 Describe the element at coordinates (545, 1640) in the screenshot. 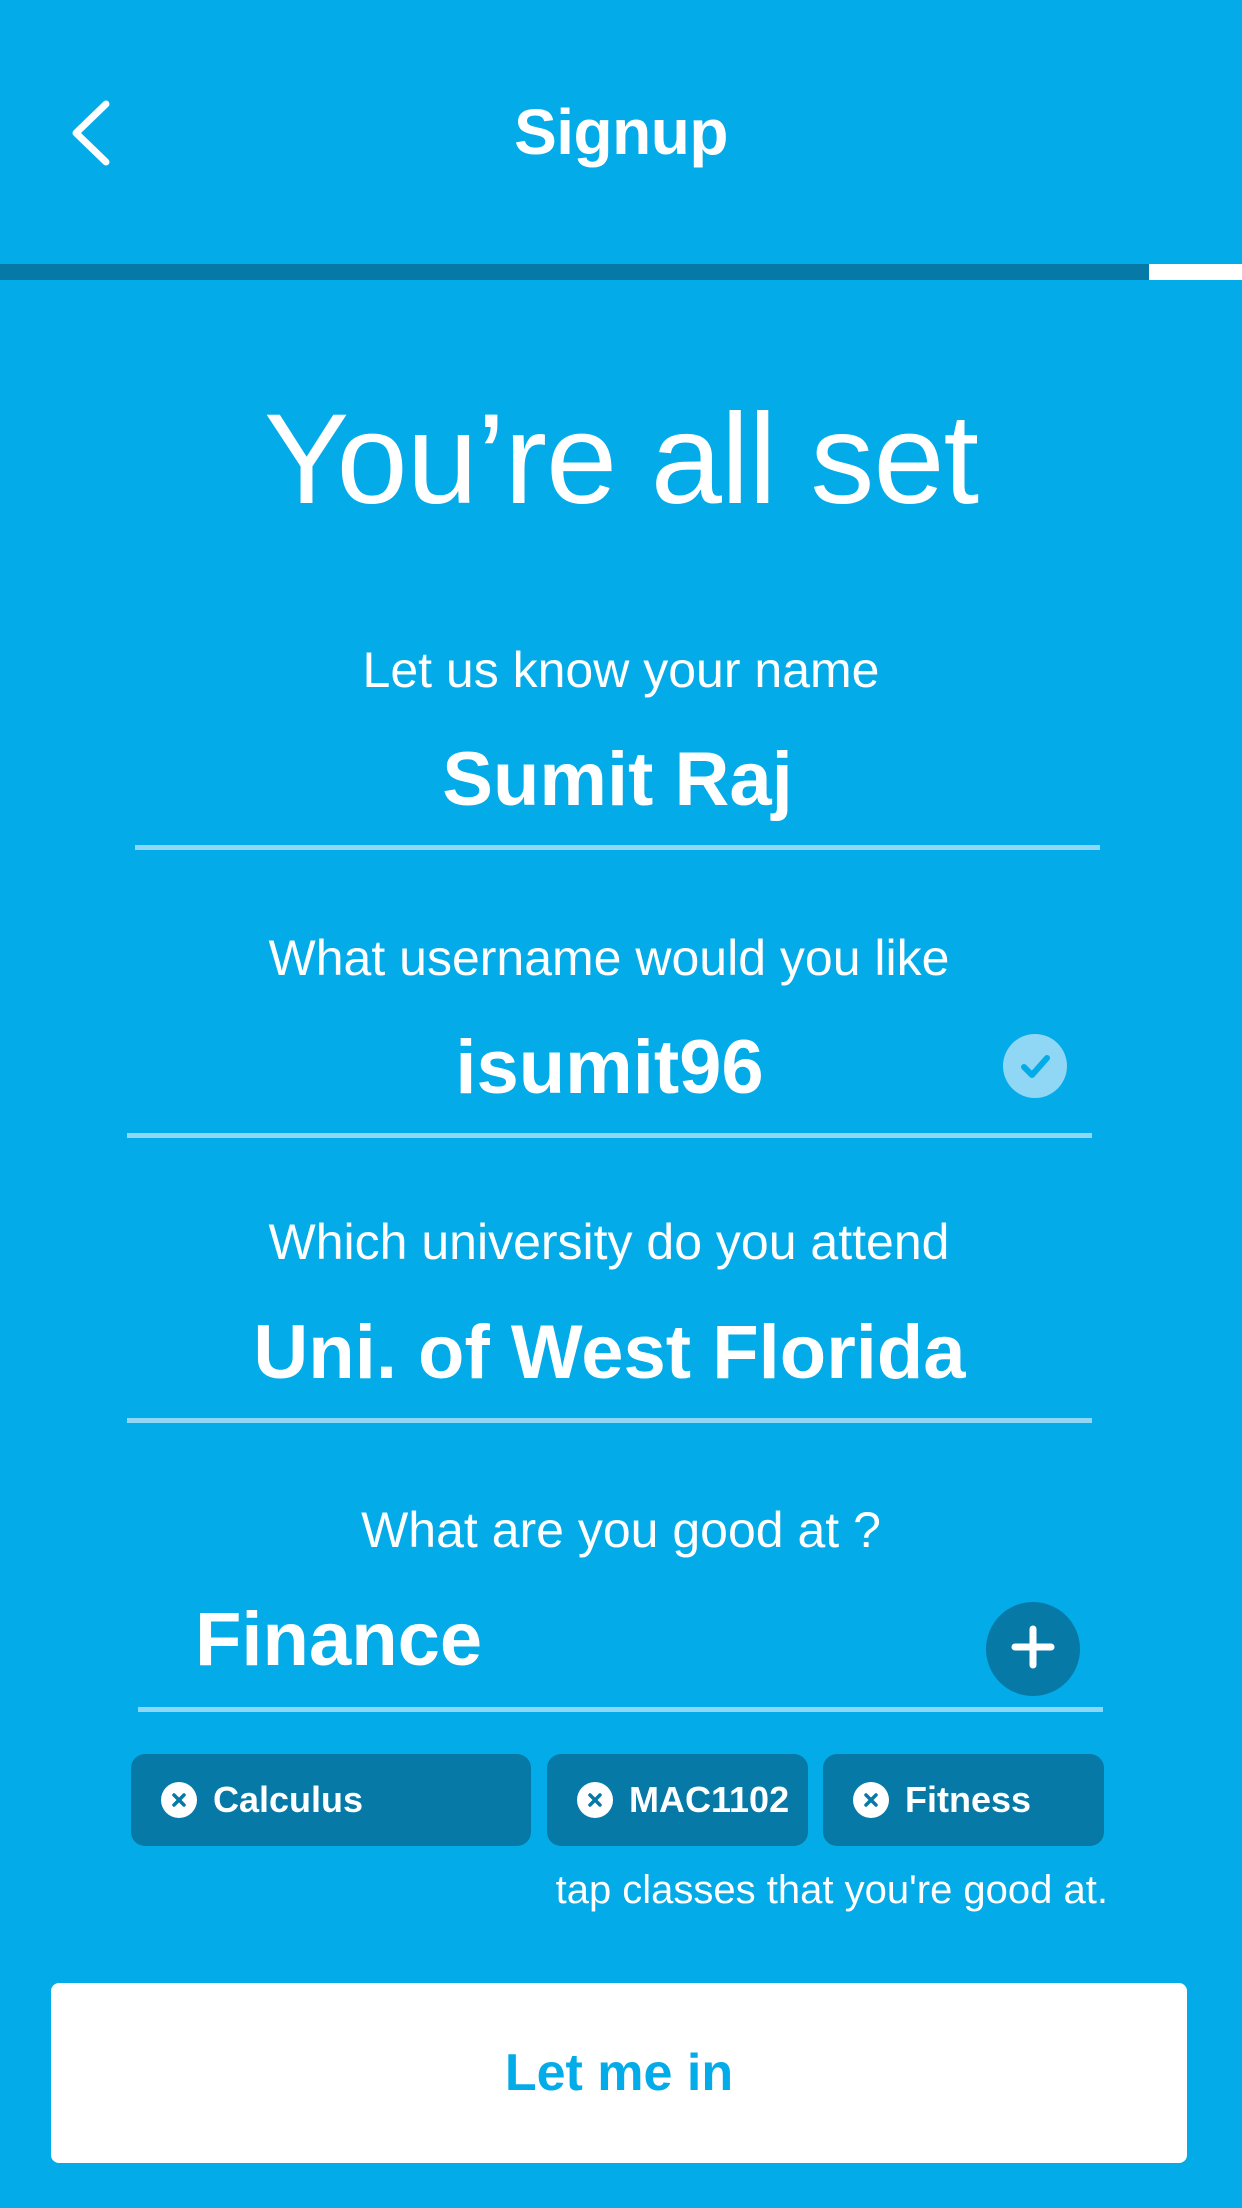

I see `skills-field: Finance` at that location.